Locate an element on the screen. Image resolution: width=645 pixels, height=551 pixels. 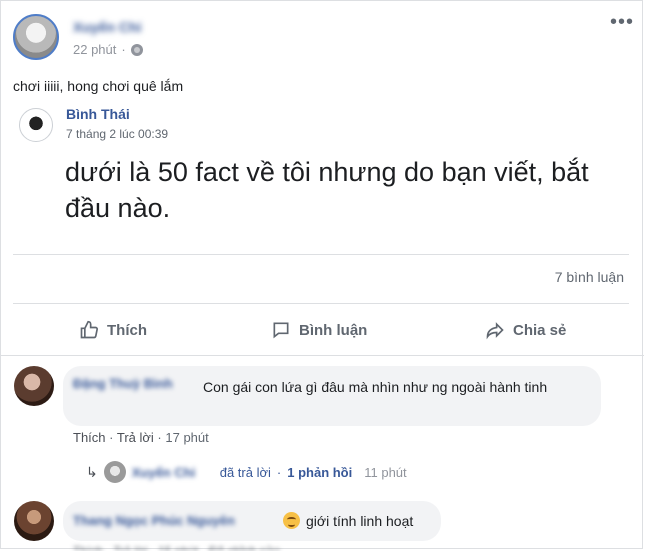
comment-label: Bình luận is located at coordinates (333, 330).